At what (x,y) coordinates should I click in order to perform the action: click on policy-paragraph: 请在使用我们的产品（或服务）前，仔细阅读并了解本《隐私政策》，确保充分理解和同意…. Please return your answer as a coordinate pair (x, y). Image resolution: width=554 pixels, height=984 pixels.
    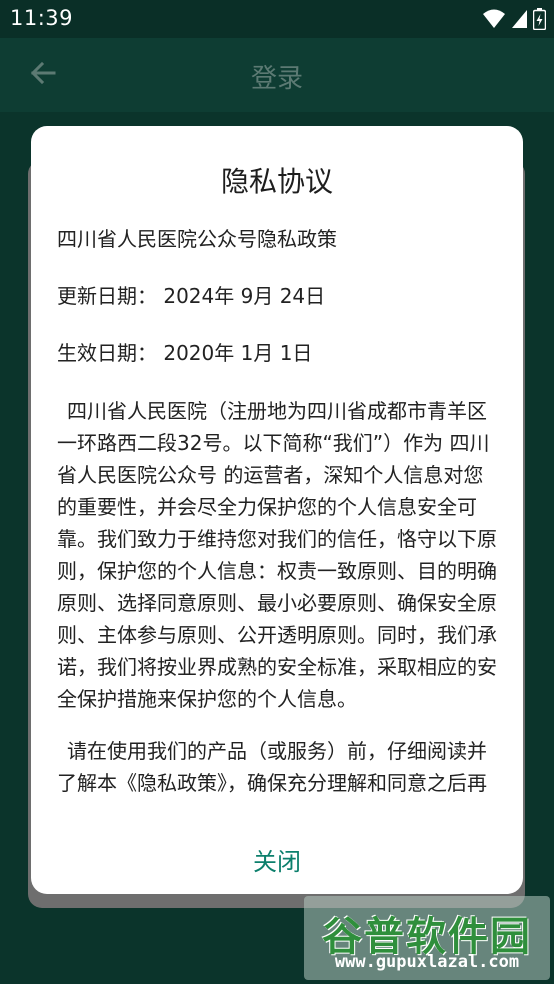
    Looking at the image, I should click on (272, 767).